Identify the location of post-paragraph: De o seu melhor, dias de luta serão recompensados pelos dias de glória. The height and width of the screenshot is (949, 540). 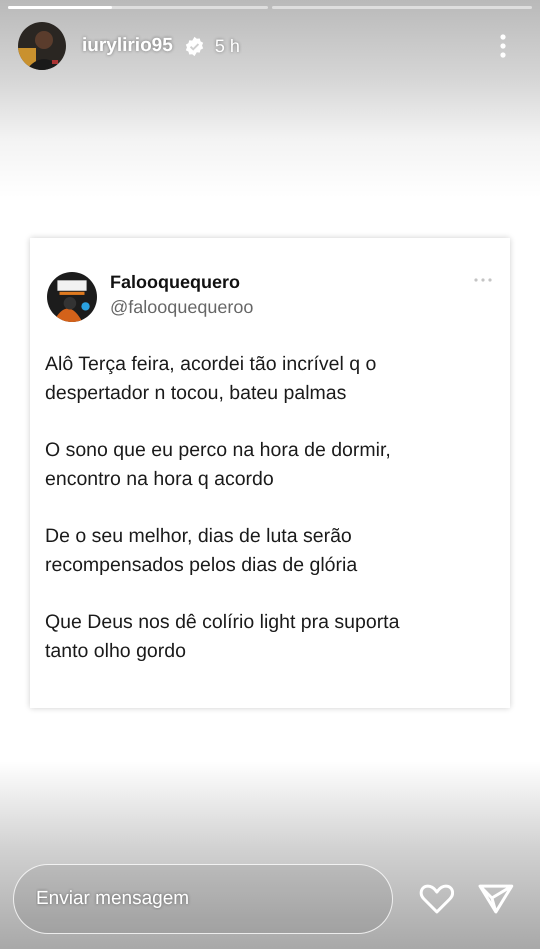
(201, 551).